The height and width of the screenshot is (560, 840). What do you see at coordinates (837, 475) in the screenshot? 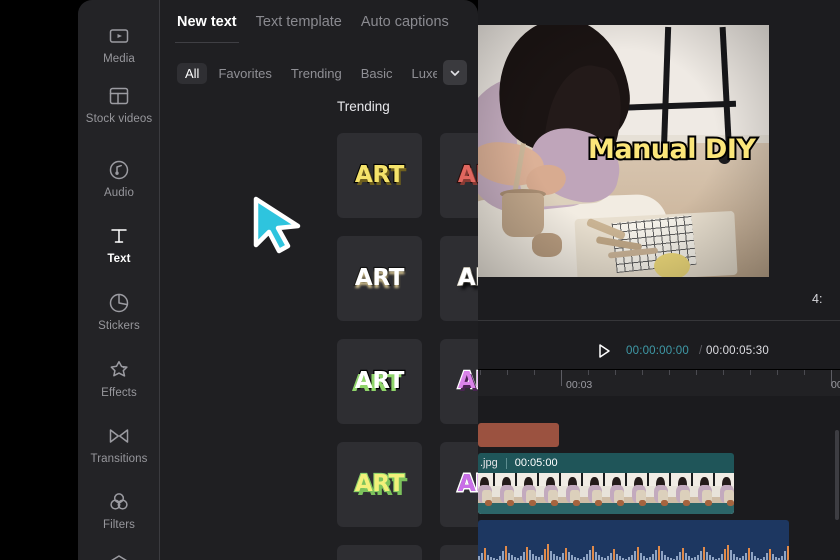
I see `timeline-scrollbar` at bounding box center [837, 475].